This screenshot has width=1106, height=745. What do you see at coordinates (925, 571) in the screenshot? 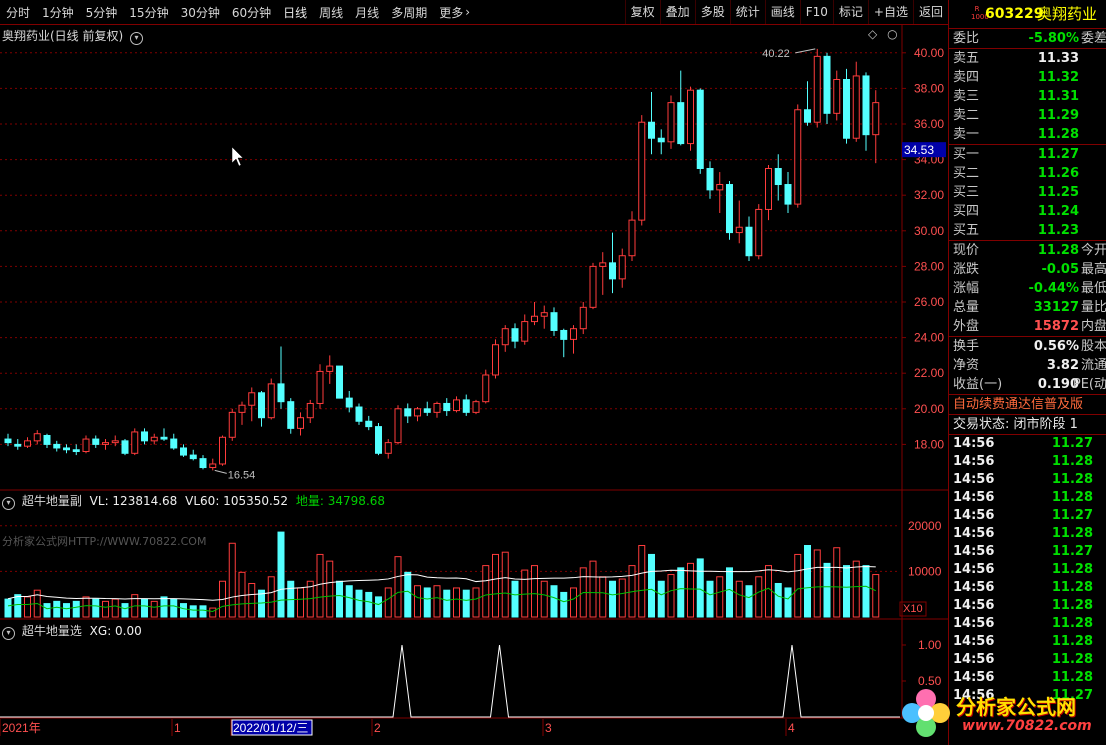
I see `vol-tick-label: 10000` at bounding box center [925, 571].